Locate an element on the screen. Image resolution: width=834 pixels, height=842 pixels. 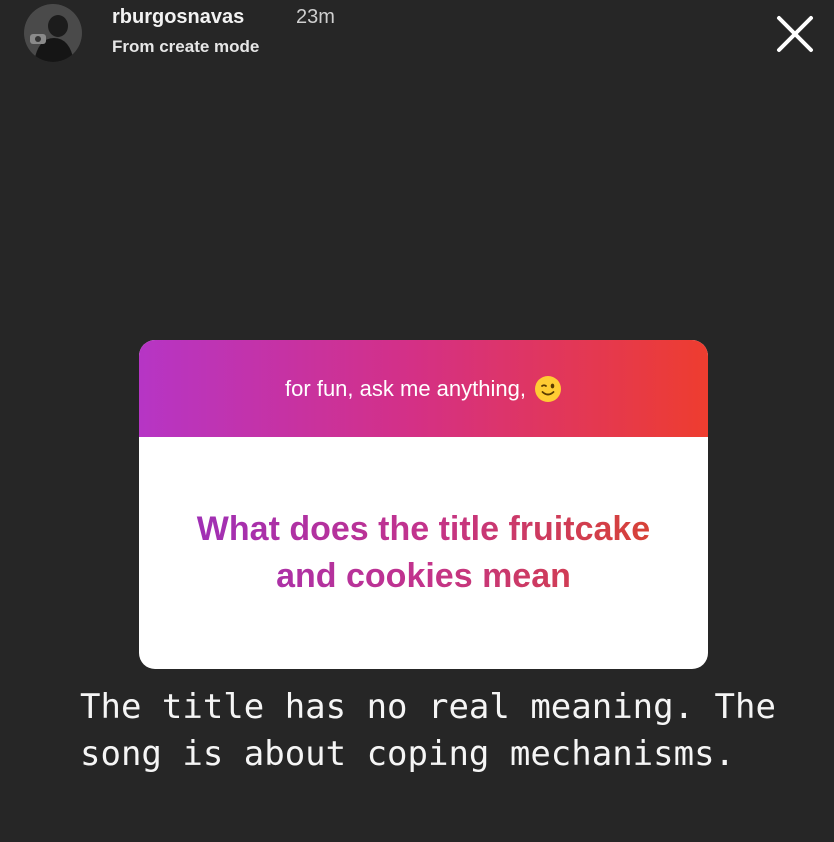
avatar-photo is located at coordinates (53, 33).